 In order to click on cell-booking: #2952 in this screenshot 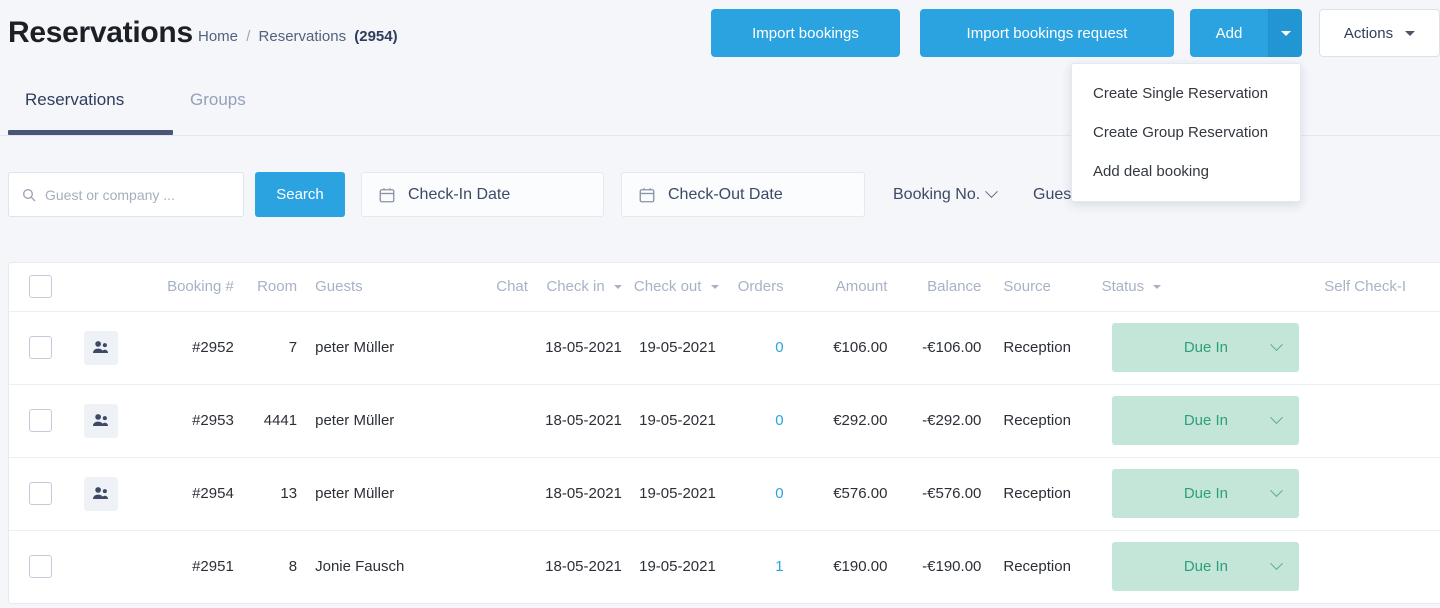, I will do `click(184, 348)`.